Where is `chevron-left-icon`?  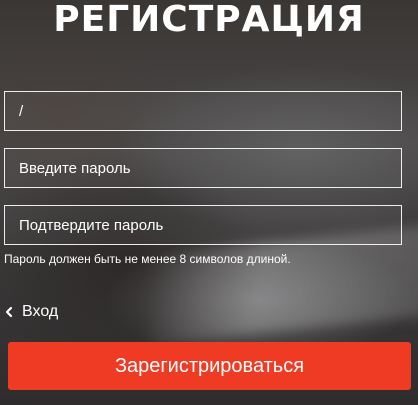 chevron-left-icon is located at coordinates (9, 312).